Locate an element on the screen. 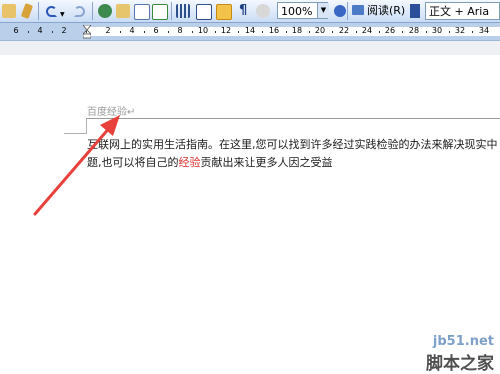 Image resolution: width=500 pixels, height=374 pixels. watermark: jb51.net 脚本之家 is located at coordinates (460, 354).